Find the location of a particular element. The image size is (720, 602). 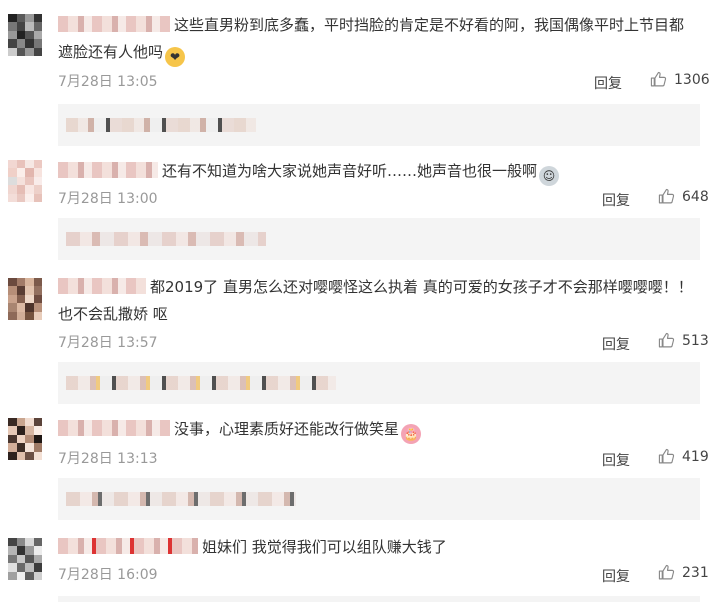

like-button: 1306 is located at coordinates (680, 79).